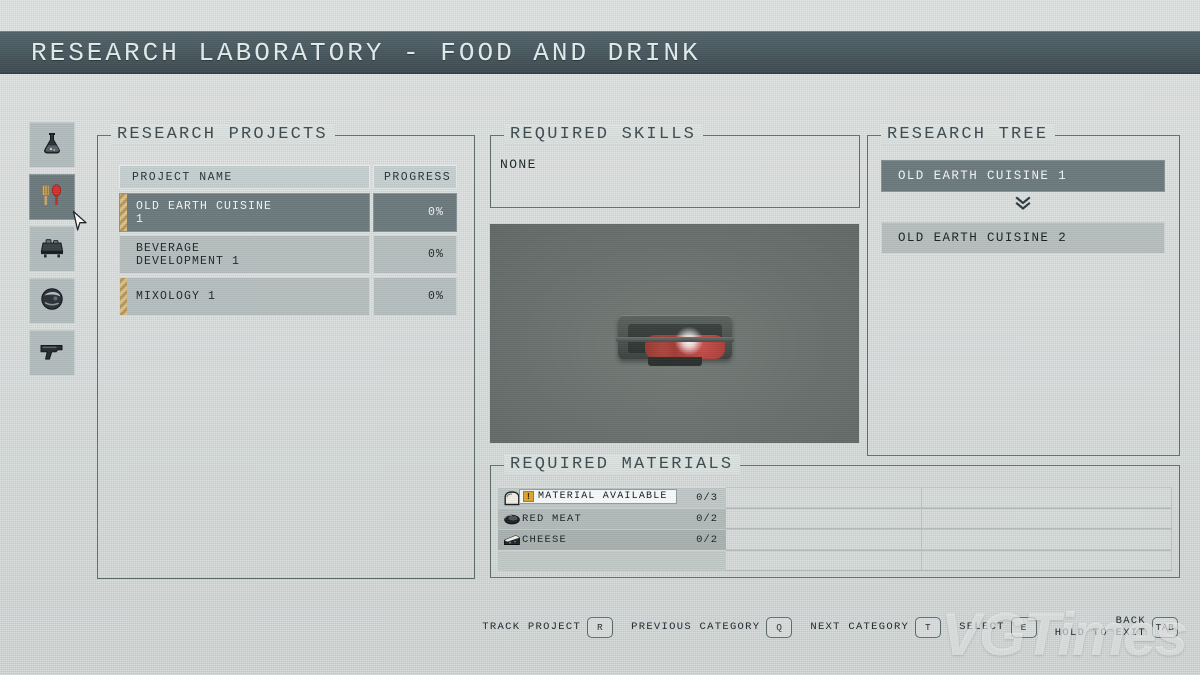 The height and width of the screenshot is (675, 1200). I want to click on helmet-icon, so click(52, 301).